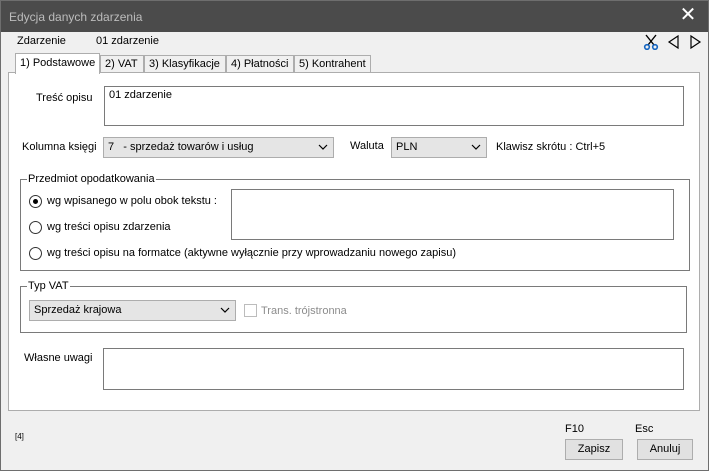  I want to click on cancel-button: Anuluj, so click(665, 449).